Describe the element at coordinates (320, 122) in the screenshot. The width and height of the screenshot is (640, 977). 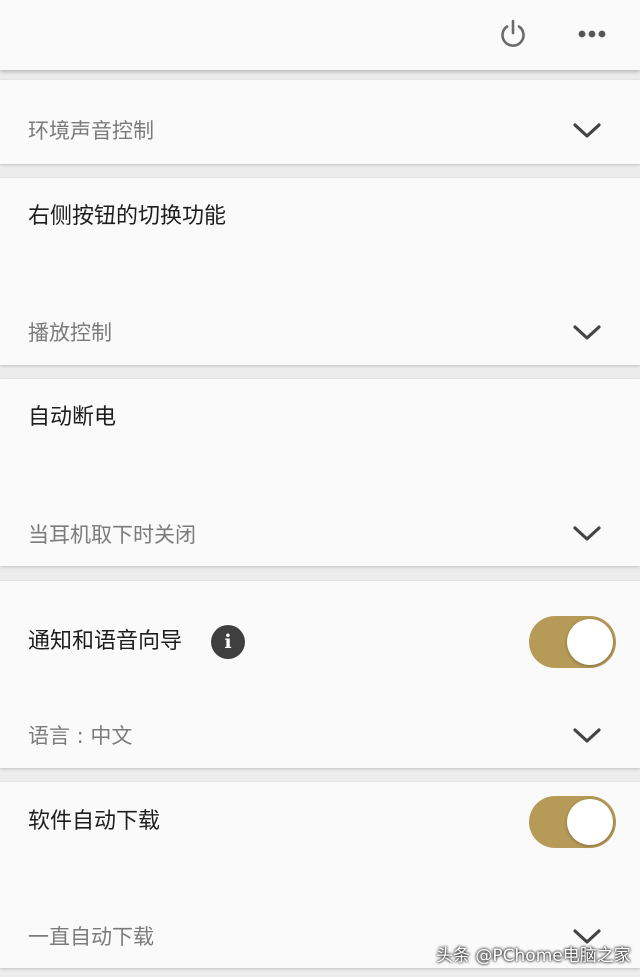
I see `ambient-sound-card: 环境声音控制` at that location.